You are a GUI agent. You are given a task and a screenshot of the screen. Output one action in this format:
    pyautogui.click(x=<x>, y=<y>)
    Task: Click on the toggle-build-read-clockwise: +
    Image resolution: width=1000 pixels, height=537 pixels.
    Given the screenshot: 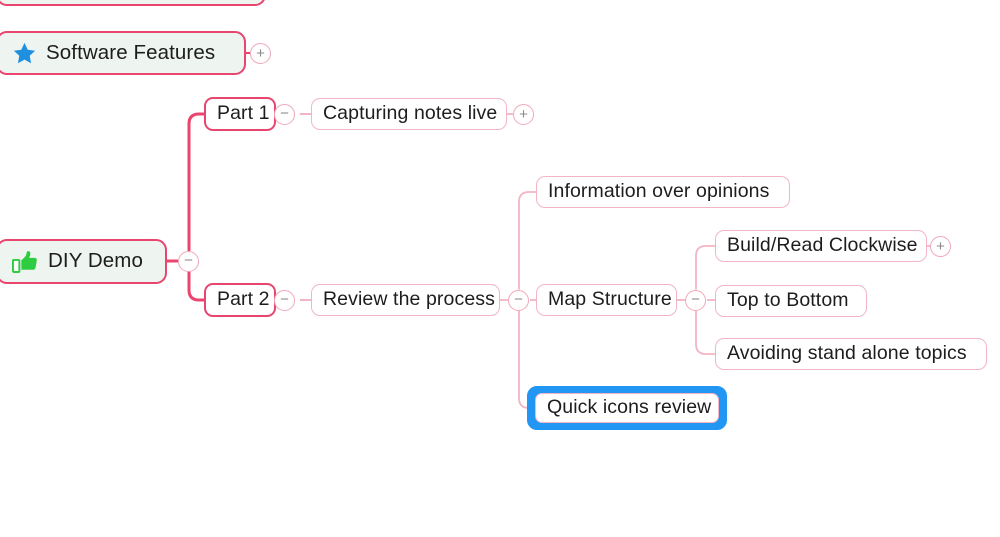 What is the action you would take?
    pyautogui.click(x=940, y=246)
    